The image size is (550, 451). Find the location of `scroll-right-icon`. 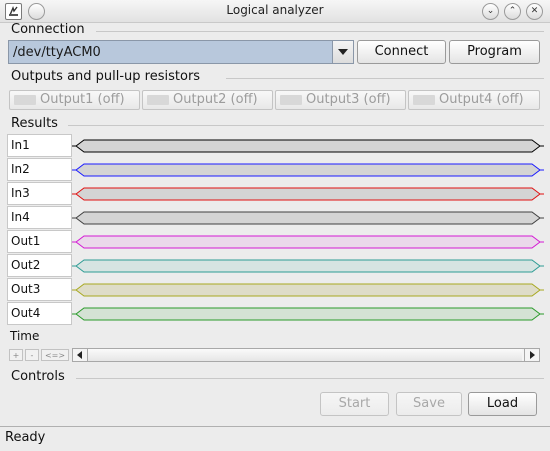

scroll-right-icon is located at coordinates (531, 355).